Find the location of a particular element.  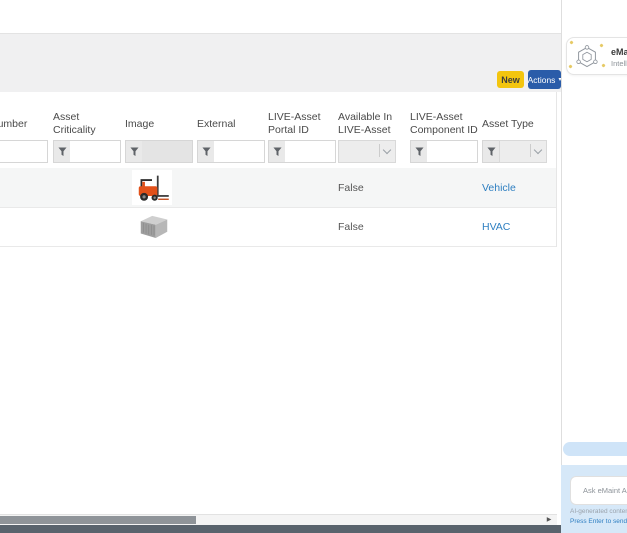

column-header-external: External is located at coordinates (231, 124).